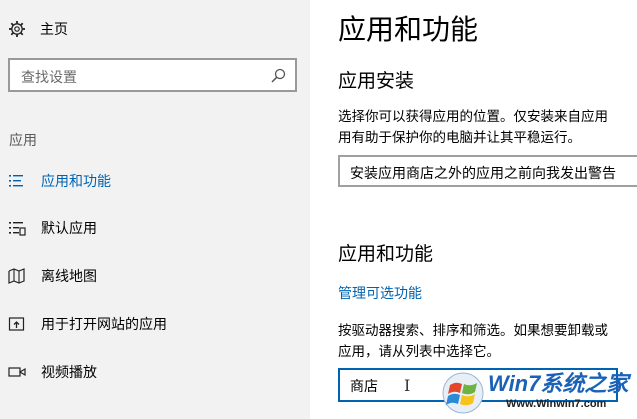  I want to click on settings-search-input: 查找设置, so click(152, 75).